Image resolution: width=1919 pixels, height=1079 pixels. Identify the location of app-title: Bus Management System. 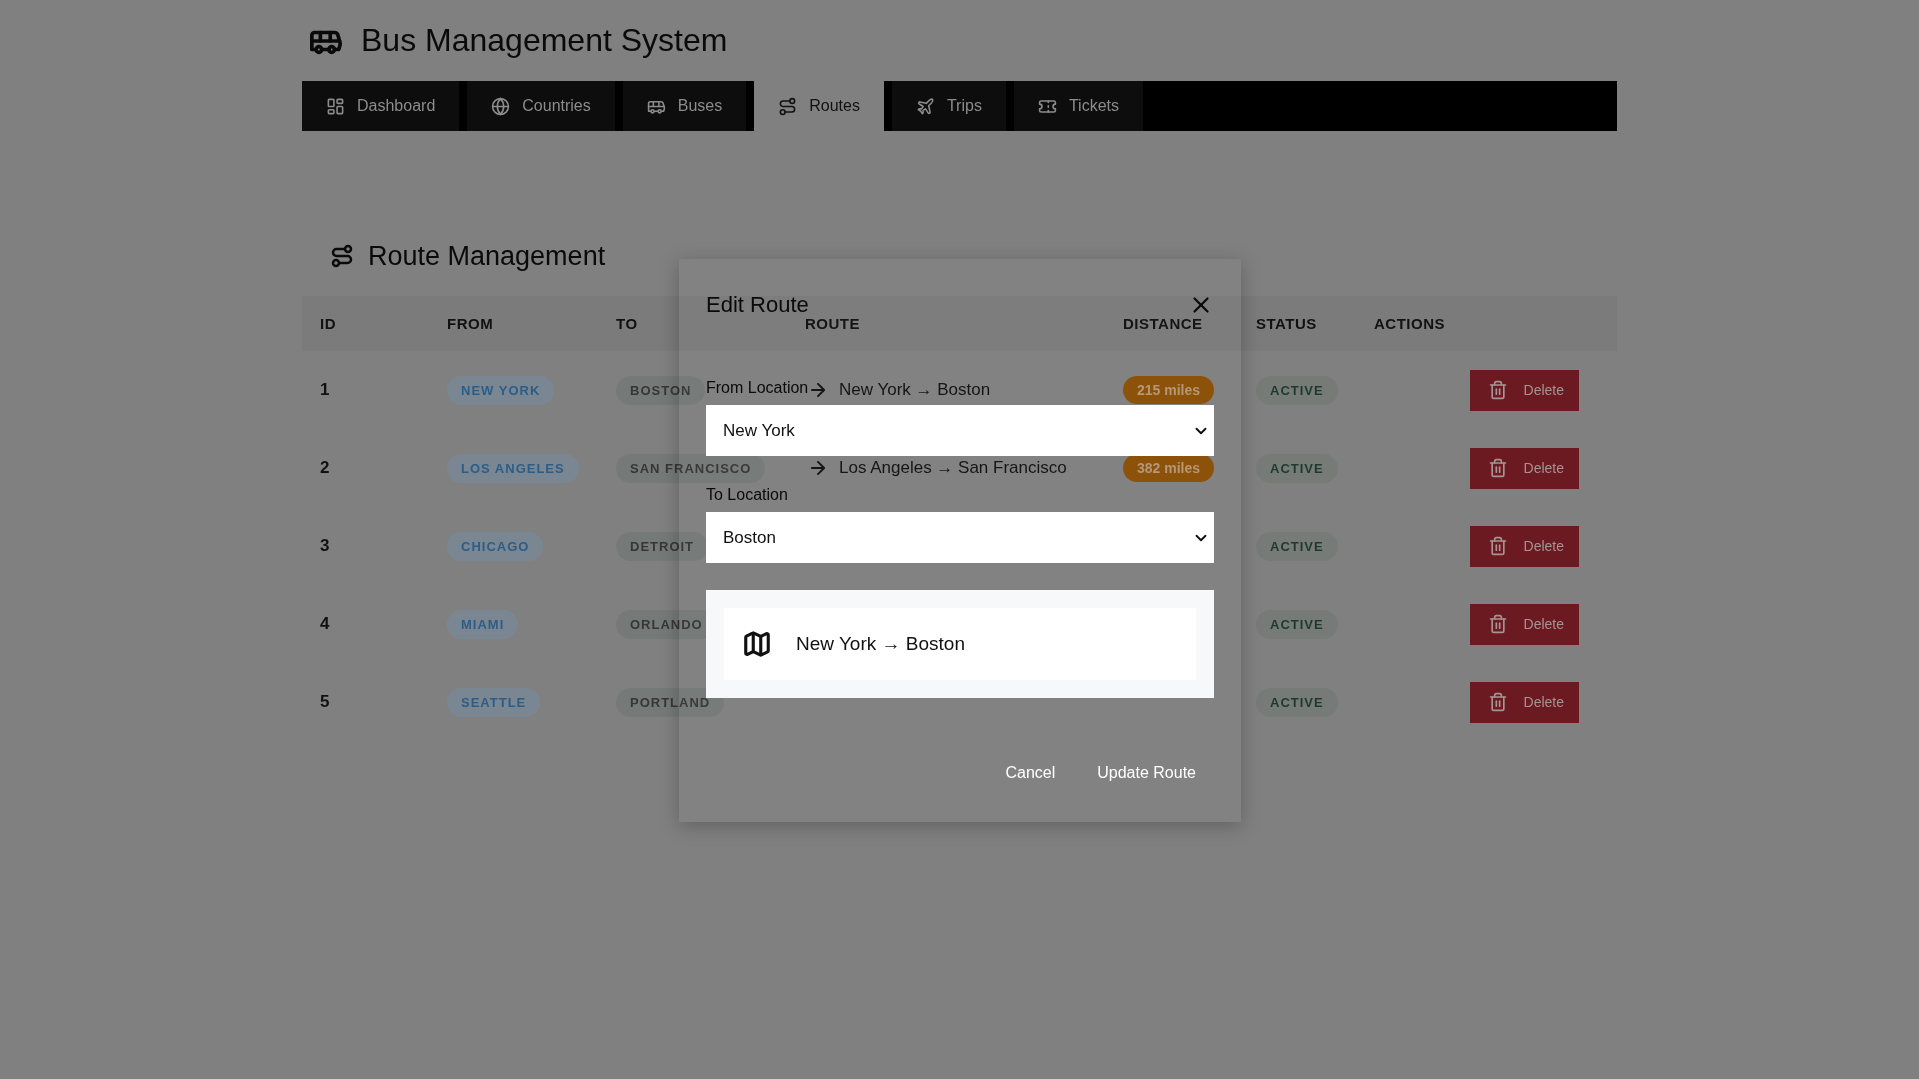
(544, 40).